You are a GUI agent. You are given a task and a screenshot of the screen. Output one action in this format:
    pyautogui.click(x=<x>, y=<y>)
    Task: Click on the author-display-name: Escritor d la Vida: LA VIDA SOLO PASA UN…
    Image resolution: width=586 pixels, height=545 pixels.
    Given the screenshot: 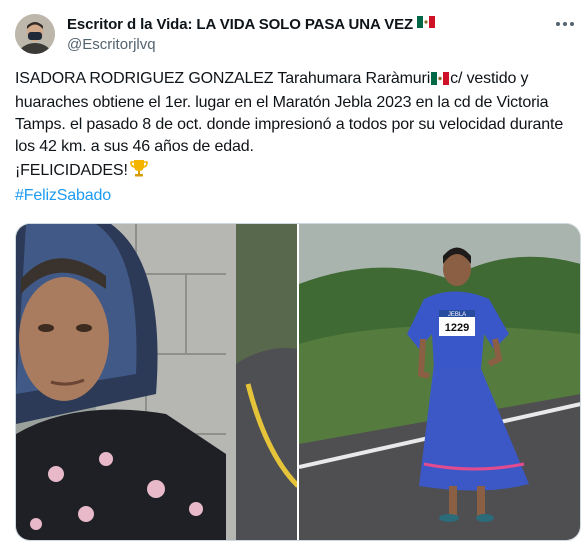 What is the action you would take?
    pyautogui.click(x=240, y=24)
    